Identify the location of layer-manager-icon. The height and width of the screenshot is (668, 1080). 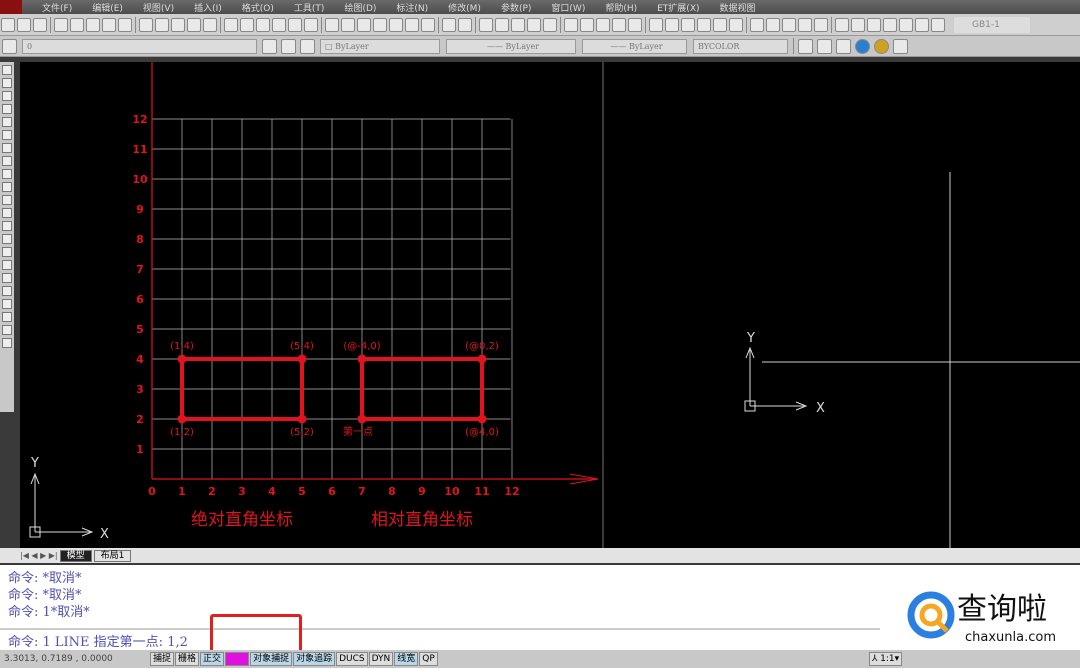
(9, 46).